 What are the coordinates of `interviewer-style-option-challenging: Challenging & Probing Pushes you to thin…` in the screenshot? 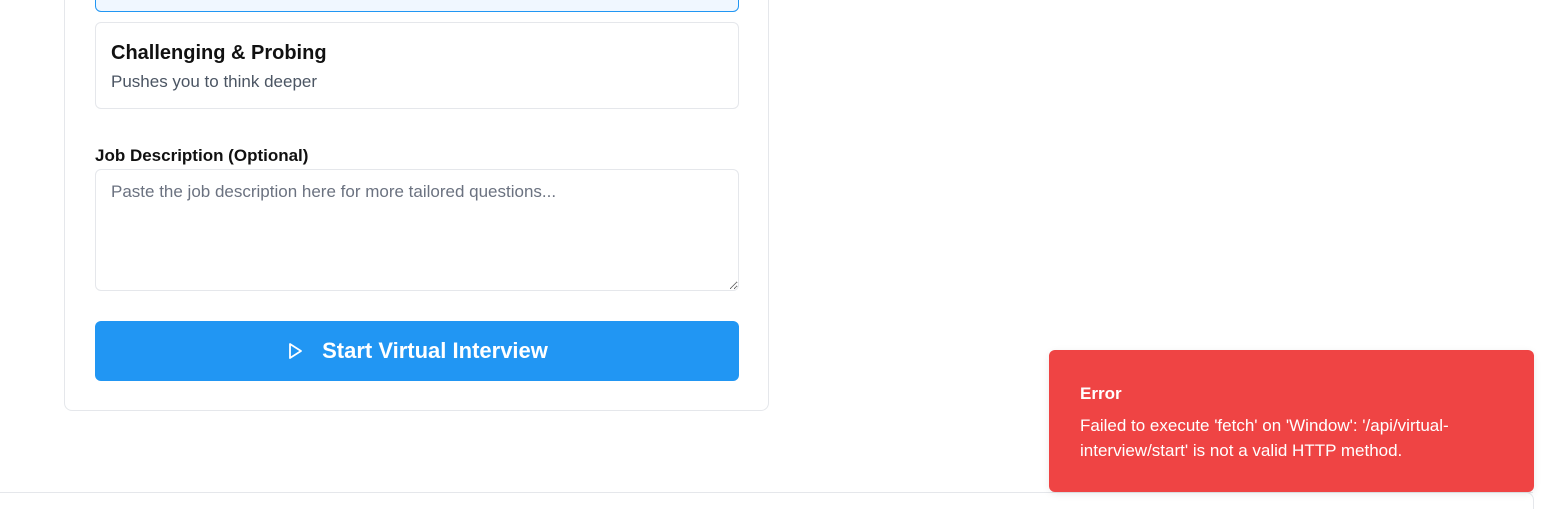 It's located at (417, 65).